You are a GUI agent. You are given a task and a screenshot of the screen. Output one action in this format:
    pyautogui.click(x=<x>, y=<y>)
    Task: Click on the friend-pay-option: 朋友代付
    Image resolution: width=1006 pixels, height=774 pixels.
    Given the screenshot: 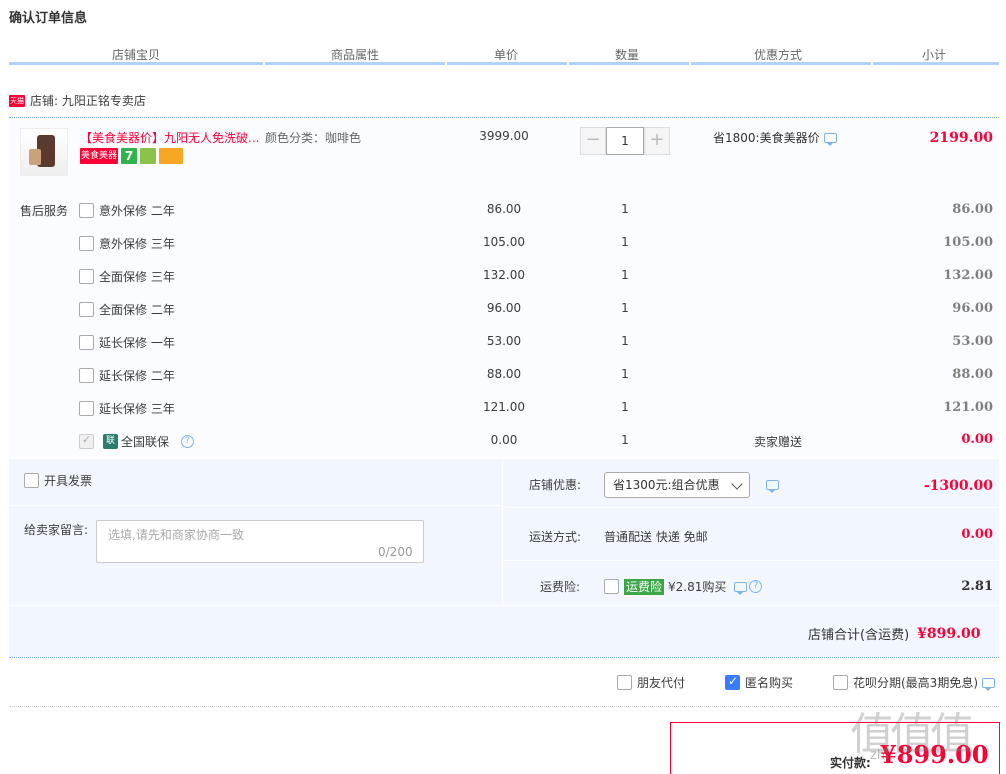 What is the action you would take?
    pyautogui.click(x=651, y=682)
    